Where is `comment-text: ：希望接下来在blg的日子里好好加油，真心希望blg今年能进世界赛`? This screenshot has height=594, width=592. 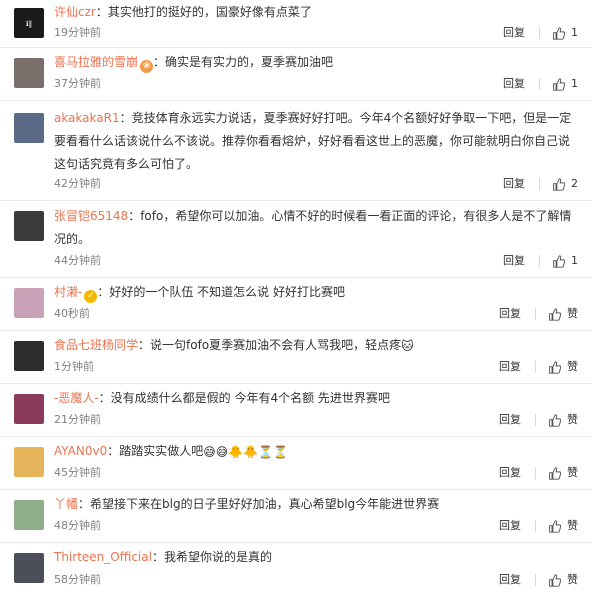
comment-text: ：希望接下来在blg的日子里好好加油，真心希望blg今年能进世界赛 is located at coordinates (259, 504).